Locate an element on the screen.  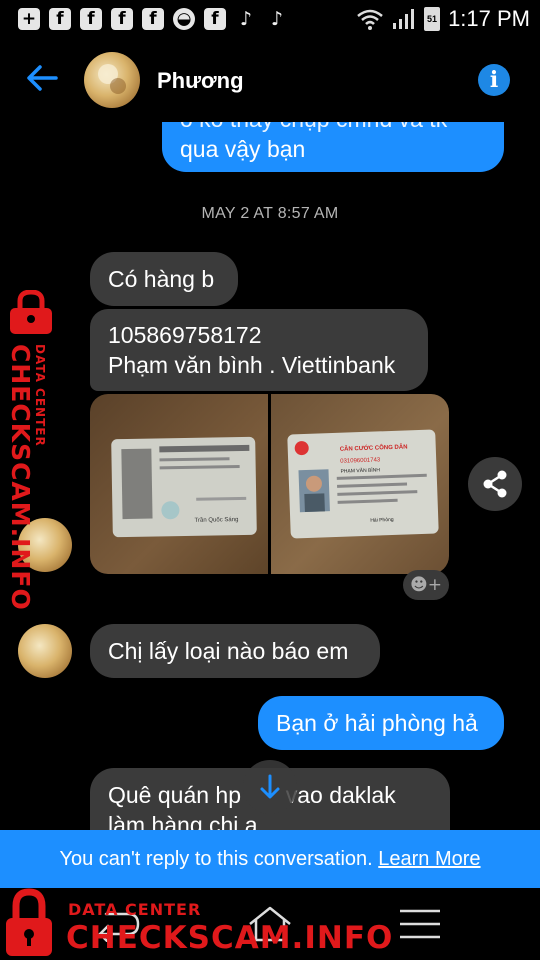
share-icon is located at coordinates (495, 484).